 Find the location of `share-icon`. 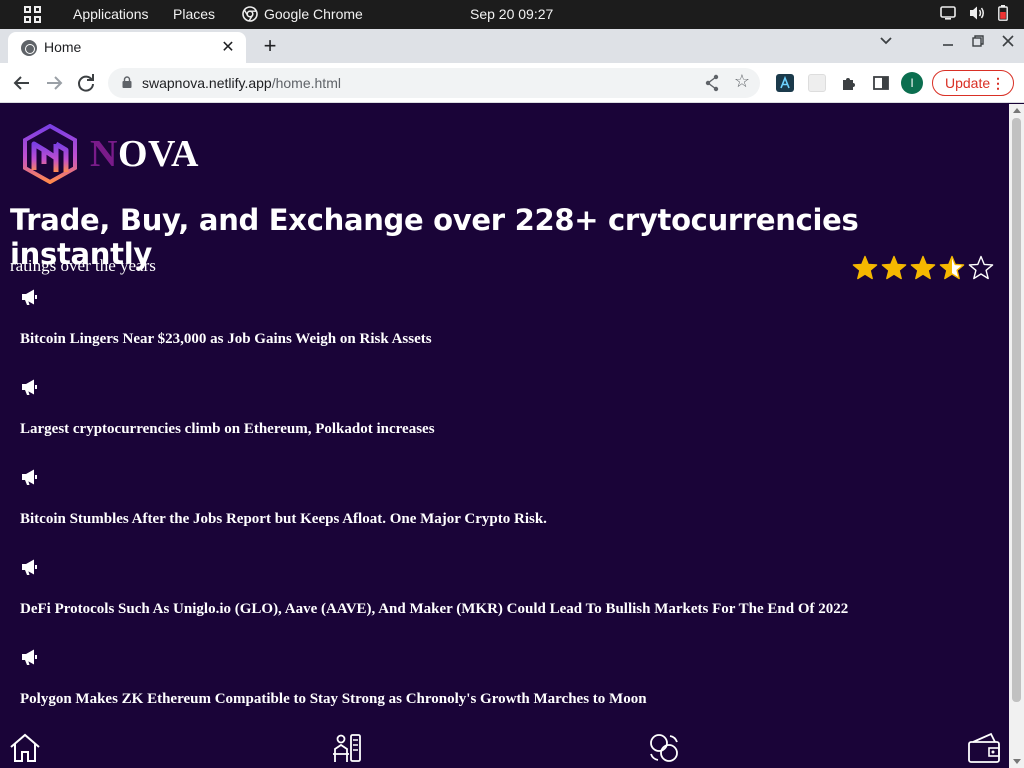

share-icon is located at coordinates (712, 83).